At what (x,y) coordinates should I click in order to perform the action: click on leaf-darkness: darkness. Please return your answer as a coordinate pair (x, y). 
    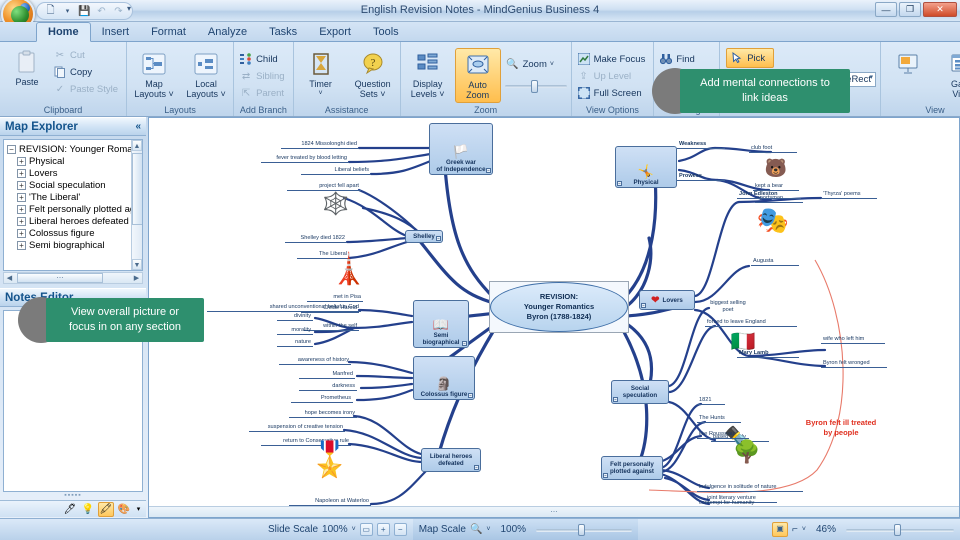
    Looking at the image, I should click on (328, 387).